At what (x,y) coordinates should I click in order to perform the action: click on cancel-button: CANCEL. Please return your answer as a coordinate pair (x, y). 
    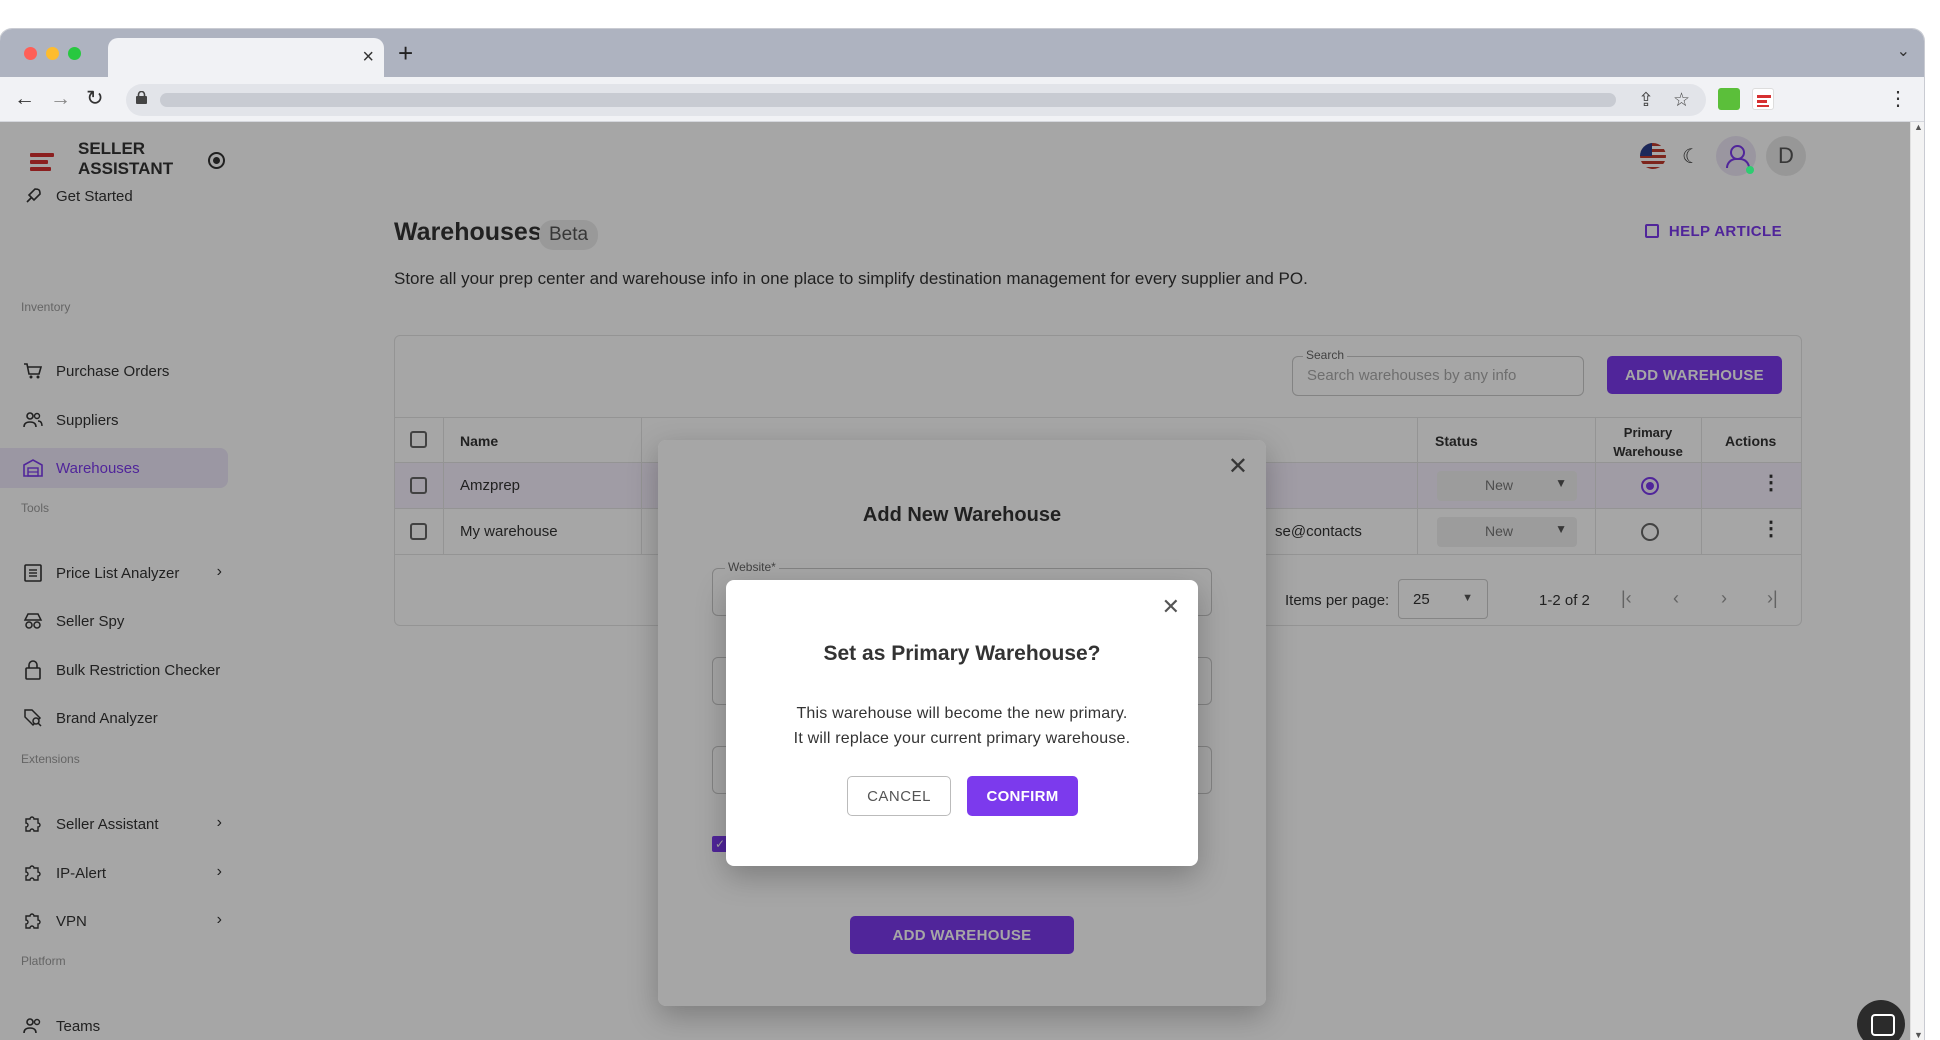
    Looking at the image, I should click on (899, 796).